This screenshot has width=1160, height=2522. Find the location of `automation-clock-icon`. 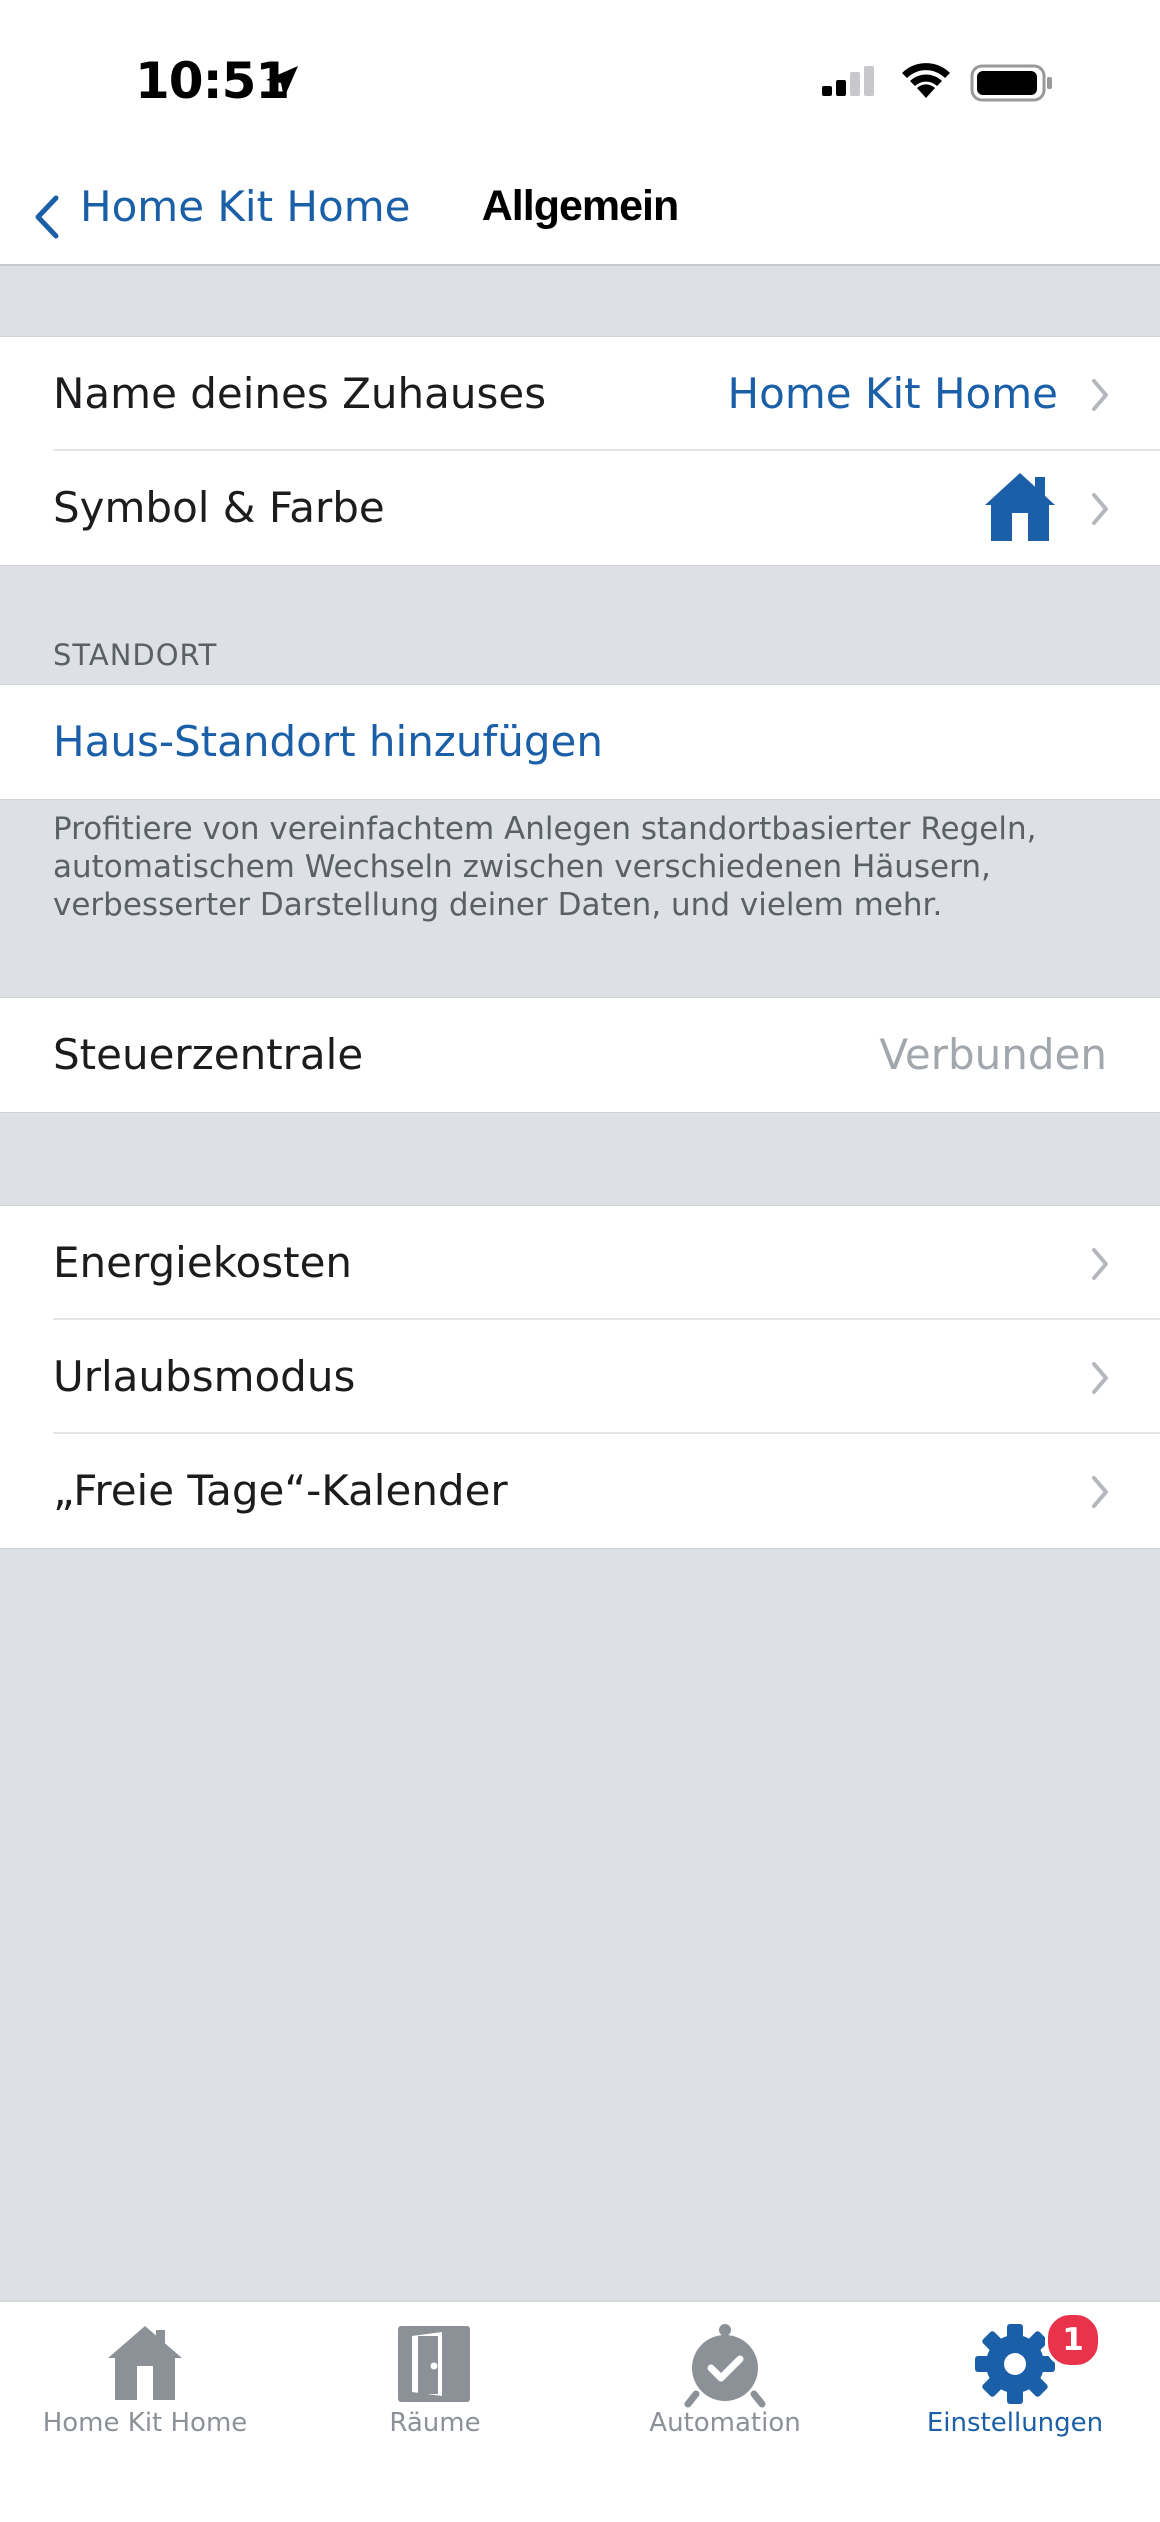

automation-clock-icon is located at coordinates (725, 2366).